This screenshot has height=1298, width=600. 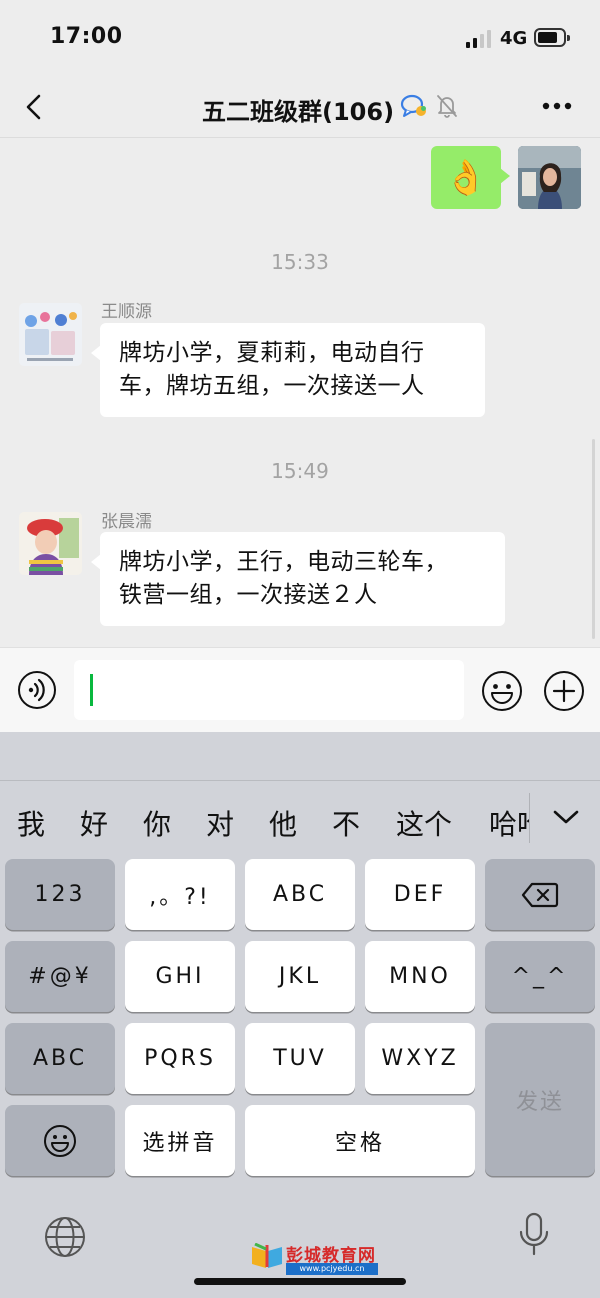 What do you see at coordinates (360, 1140) in the screenshot?
I see `space-key: 空格` at bounding box center [360, 1140].